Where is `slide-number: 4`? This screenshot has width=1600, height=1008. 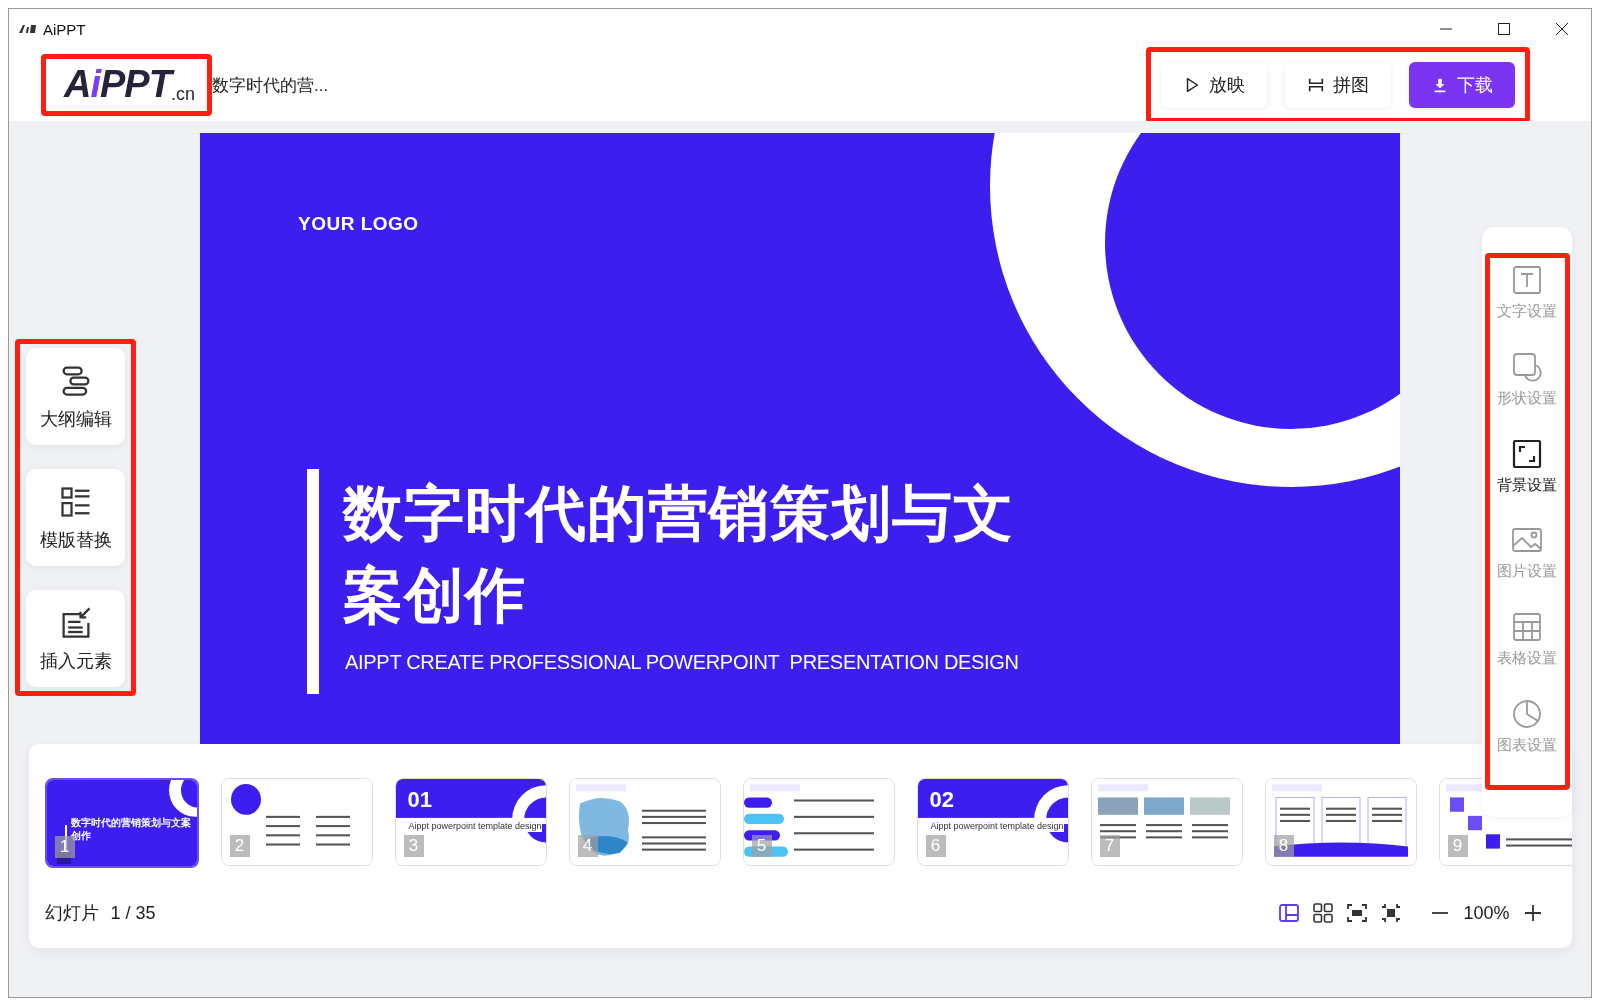
slide-number: 4 is located at coordinates (587, 846).